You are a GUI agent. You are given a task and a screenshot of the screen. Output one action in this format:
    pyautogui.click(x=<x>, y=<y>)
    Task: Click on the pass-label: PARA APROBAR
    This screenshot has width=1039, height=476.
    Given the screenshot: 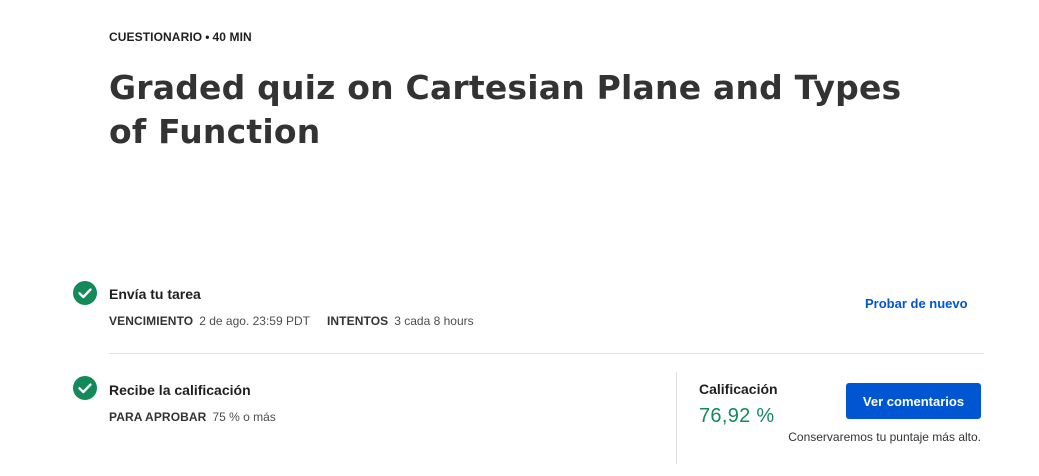 What is the action you would take?
    pyautogui.click(x=158, y=417)
    